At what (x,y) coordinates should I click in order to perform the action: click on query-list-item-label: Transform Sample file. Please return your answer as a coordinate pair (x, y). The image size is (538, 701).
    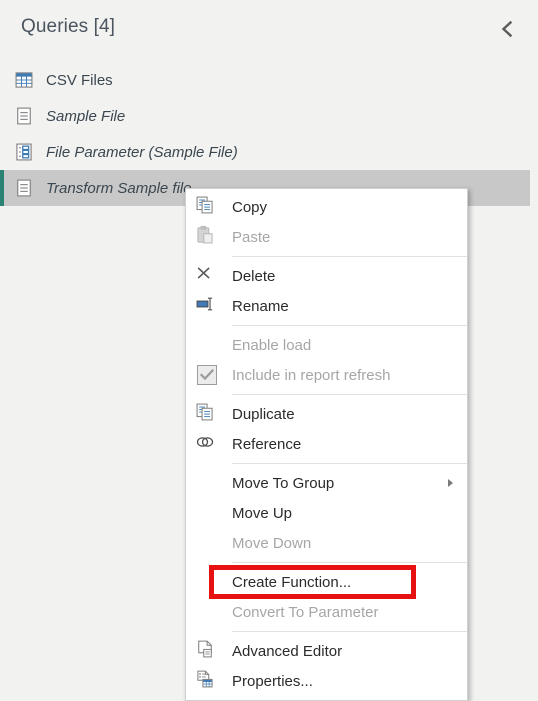
    Looking at the image, I should click on (119, 188).